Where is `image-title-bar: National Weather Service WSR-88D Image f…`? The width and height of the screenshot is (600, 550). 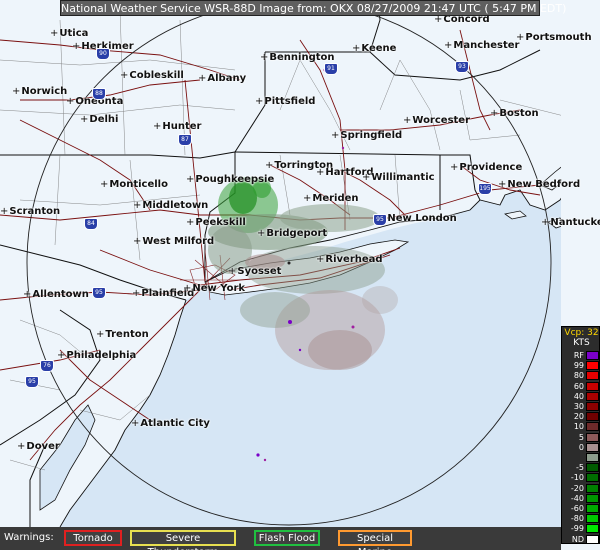 image-title-bar: National Weather Service WSR-88D Image f… is located at coordinates (313, 8).